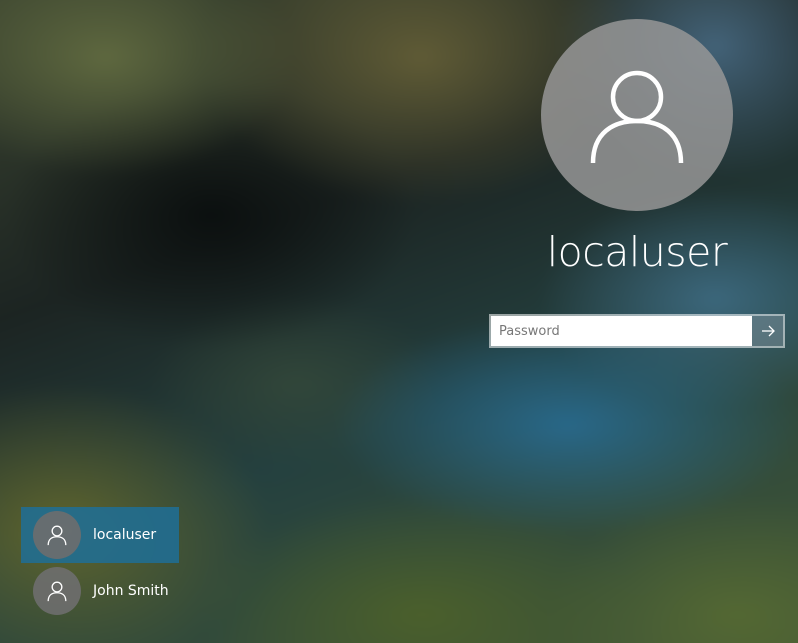 The height and width of the screenshot is (643, 798). I want to click on arrow-right-icon, so click(768, 331).